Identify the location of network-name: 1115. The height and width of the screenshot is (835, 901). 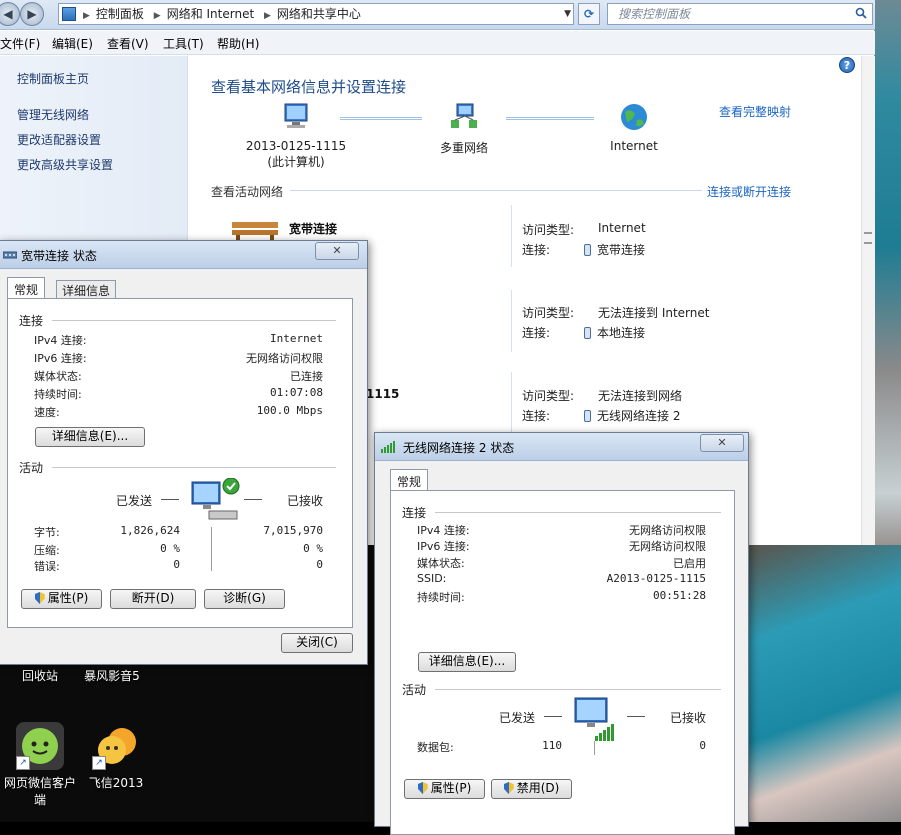
(383, 394).